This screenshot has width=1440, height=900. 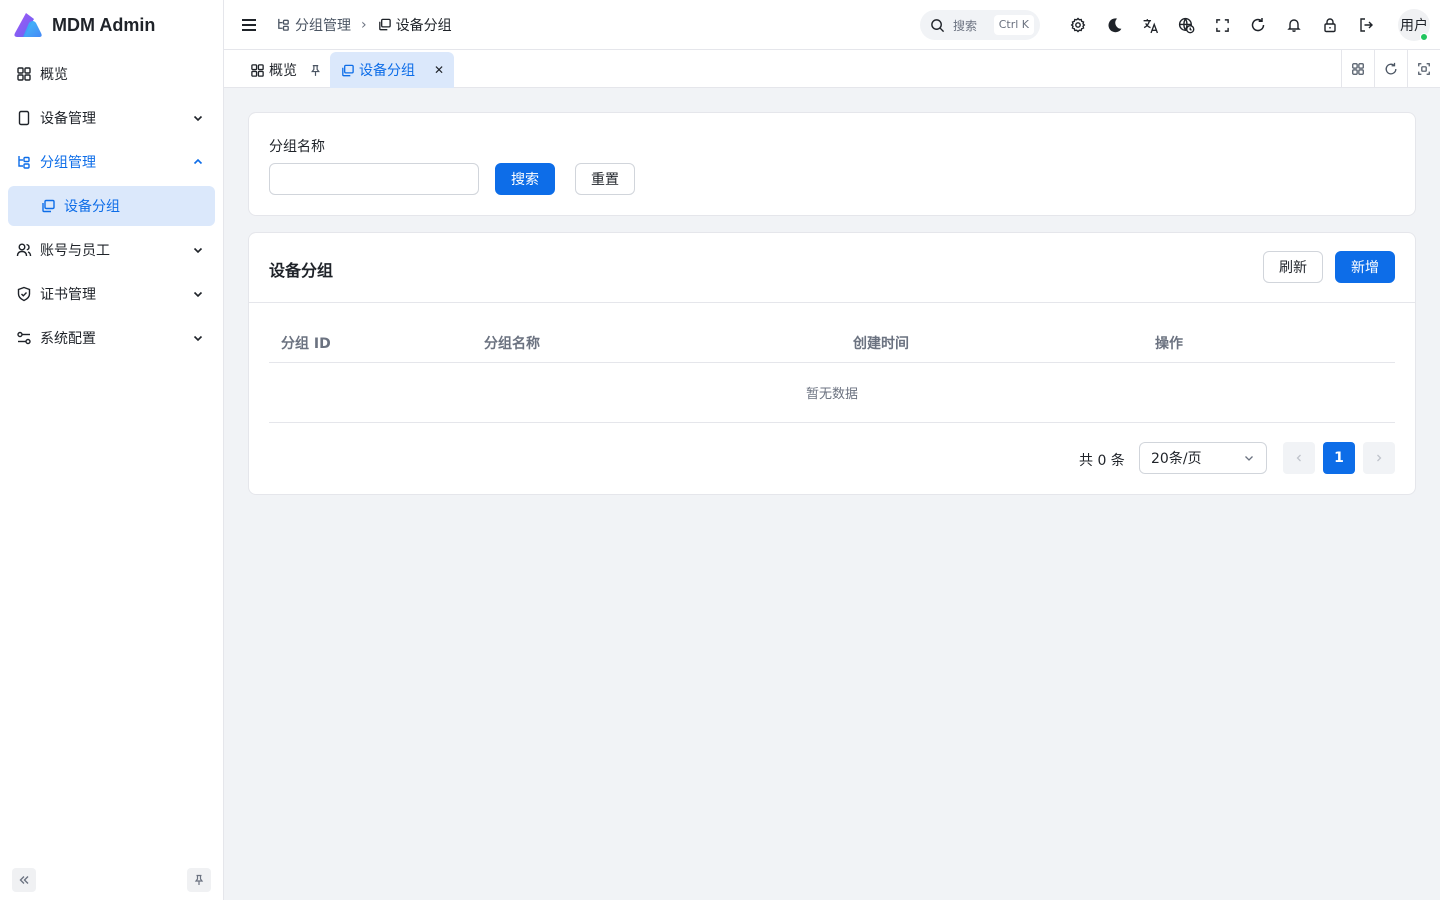 What do you see at coordinates (965, 25) in the screenshot?
I see `search-placeholder: 搜索` at bounding box center [965, 25].